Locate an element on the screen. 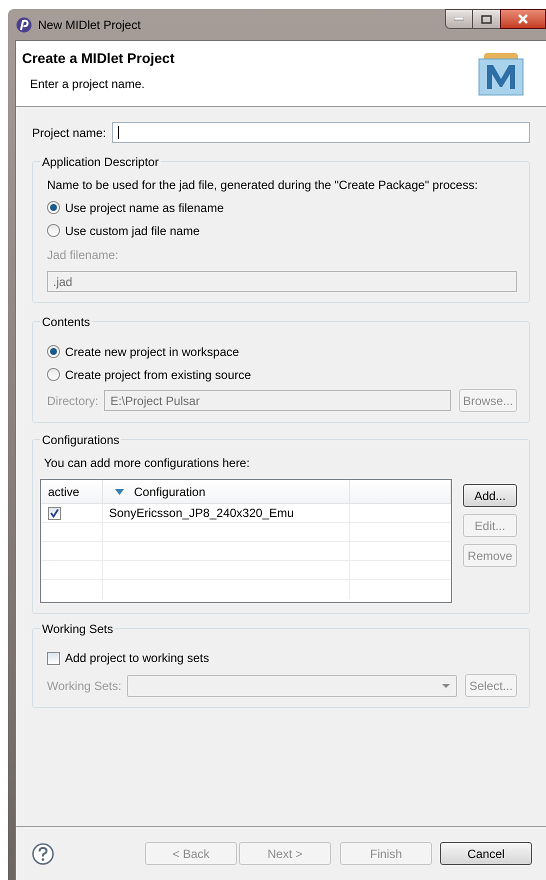  window-title: New MIDlet Project is located at coordinates (89, 25).